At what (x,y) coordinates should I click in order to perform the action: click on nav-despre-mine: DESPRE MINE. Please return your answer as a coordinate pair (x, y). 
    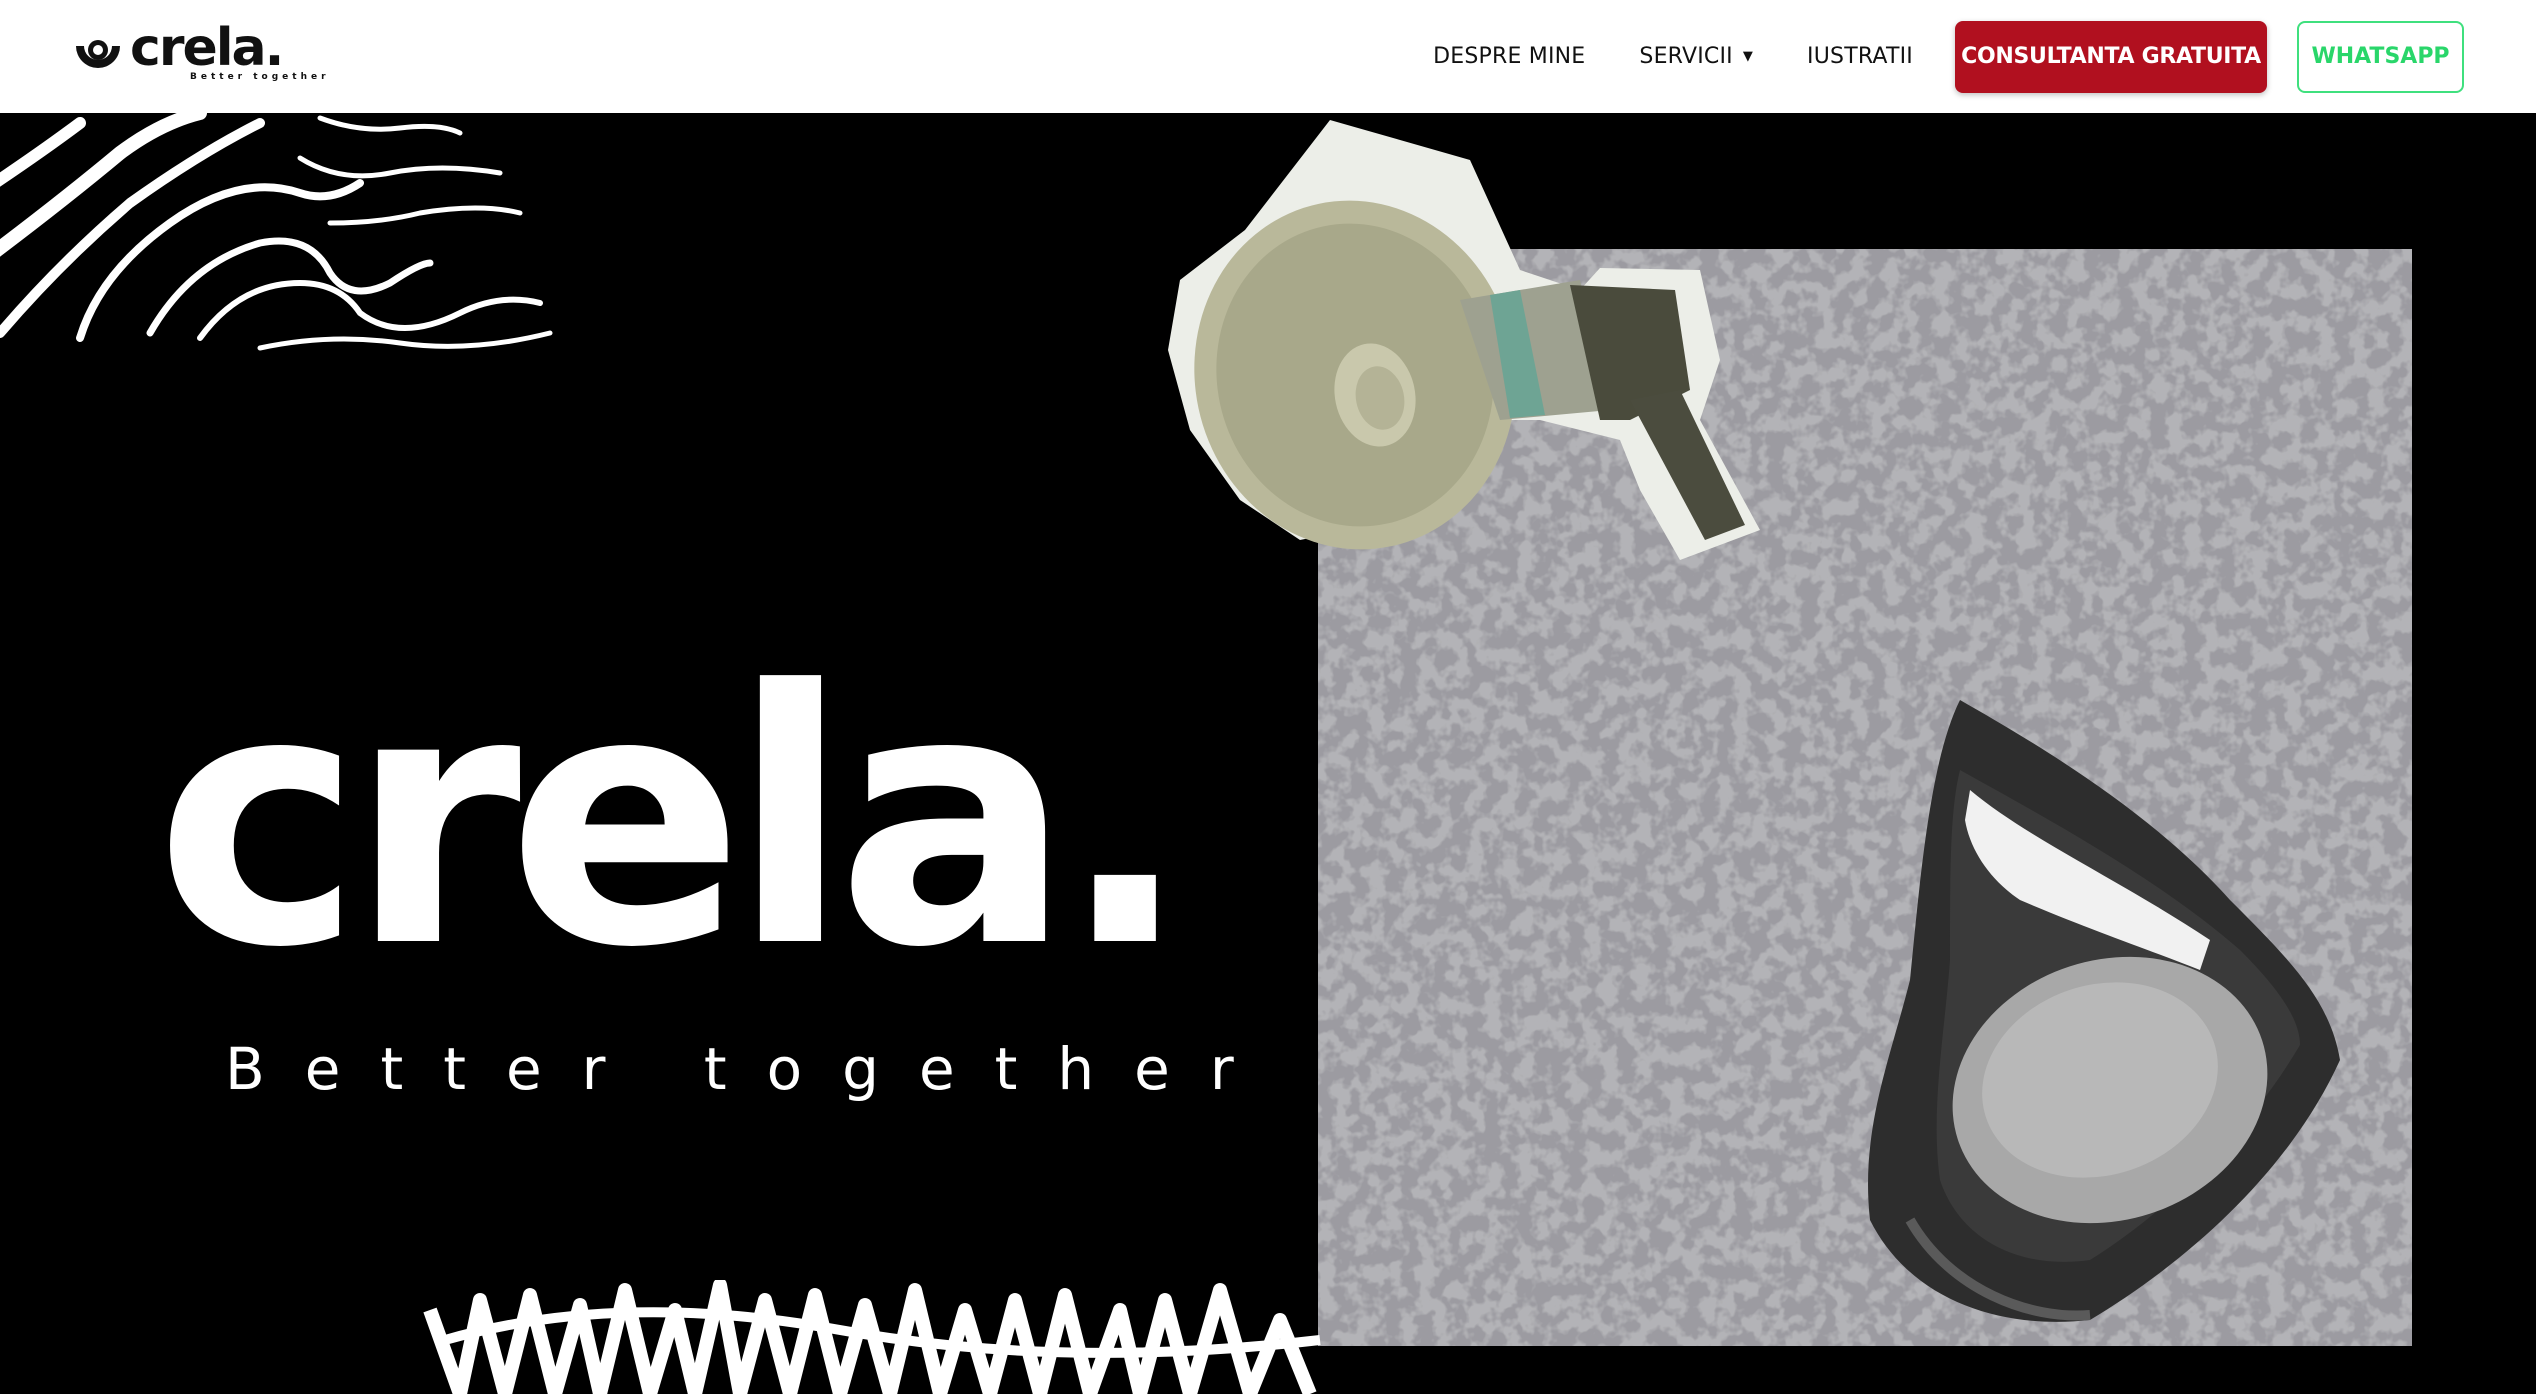
    Looking at the image, I should click on (1509, 56).